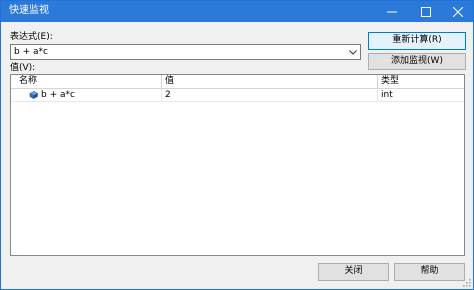 The image size is (474, 290). Describe the element at coordinates (23, 68) in the screenshot. I see `values-label: 值(V):` at that location.